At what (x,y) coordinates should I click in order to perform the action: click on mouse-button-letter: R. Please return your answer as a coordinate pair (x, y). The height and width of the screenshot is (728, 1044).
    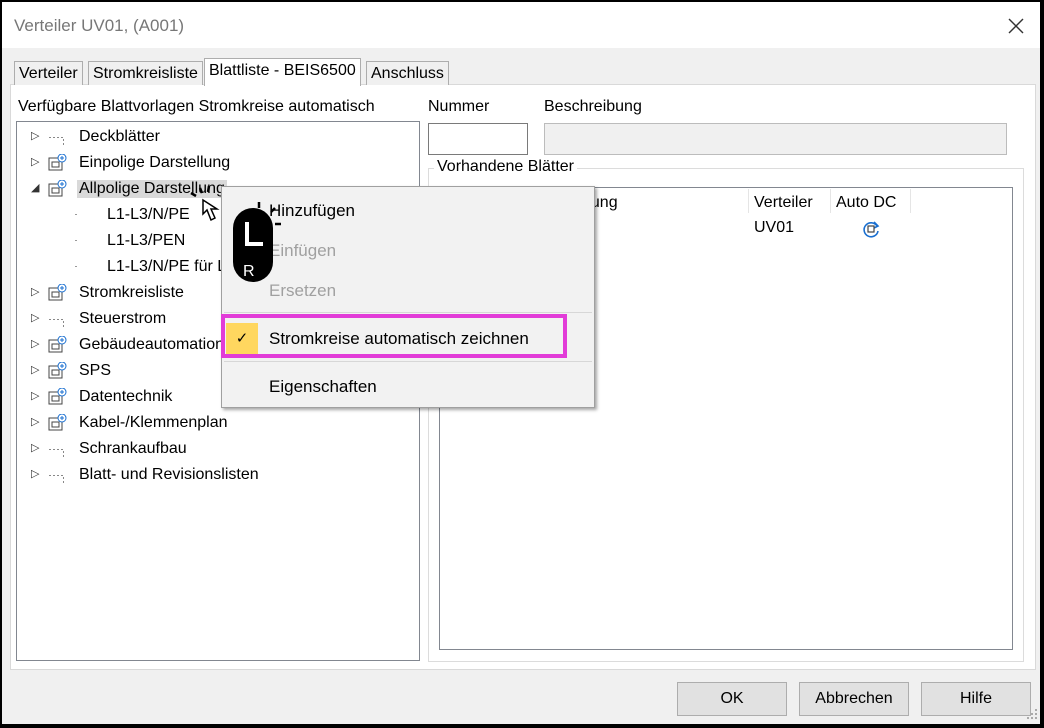
    Looking at the image, I should click on (249, 271).